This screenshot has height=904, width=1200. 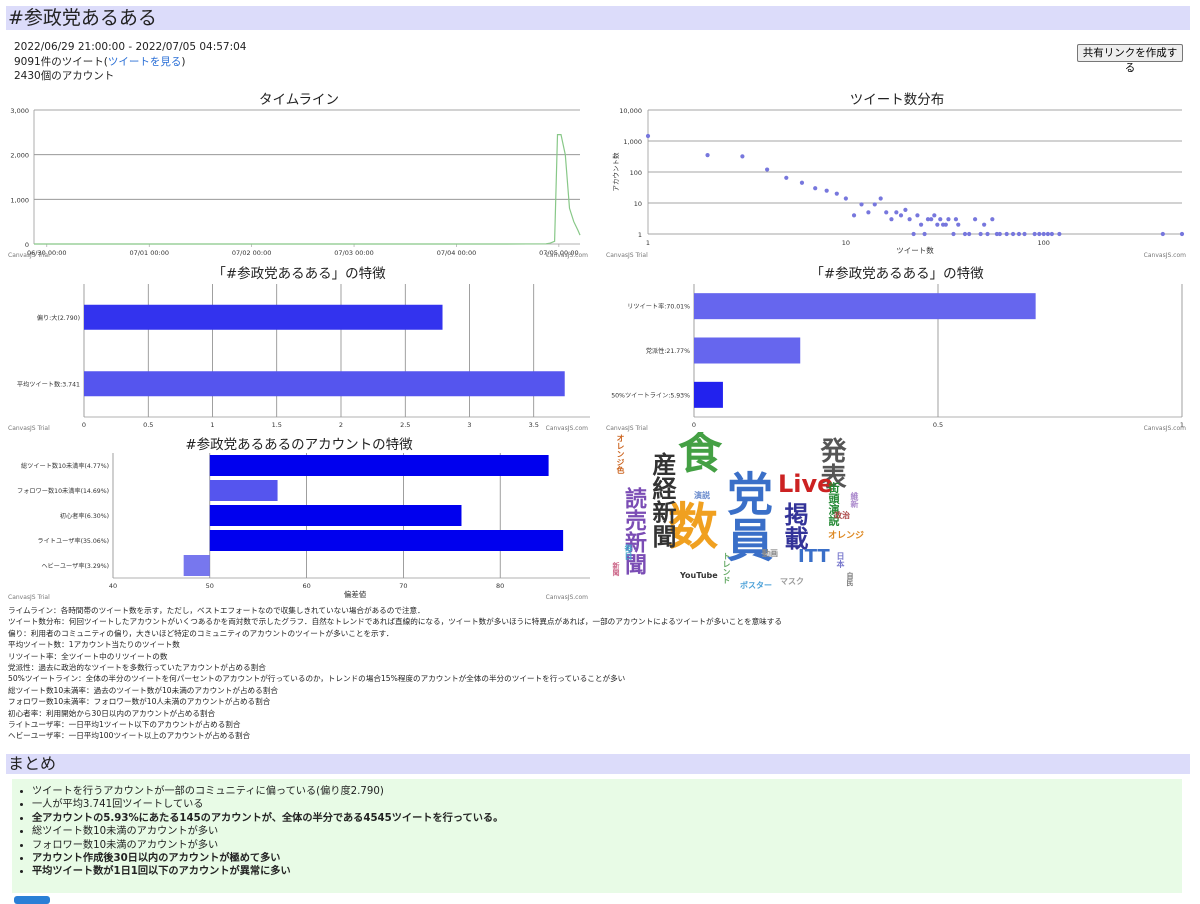 I want to click on x-tick-label: 80, so click(x=500, y=586).